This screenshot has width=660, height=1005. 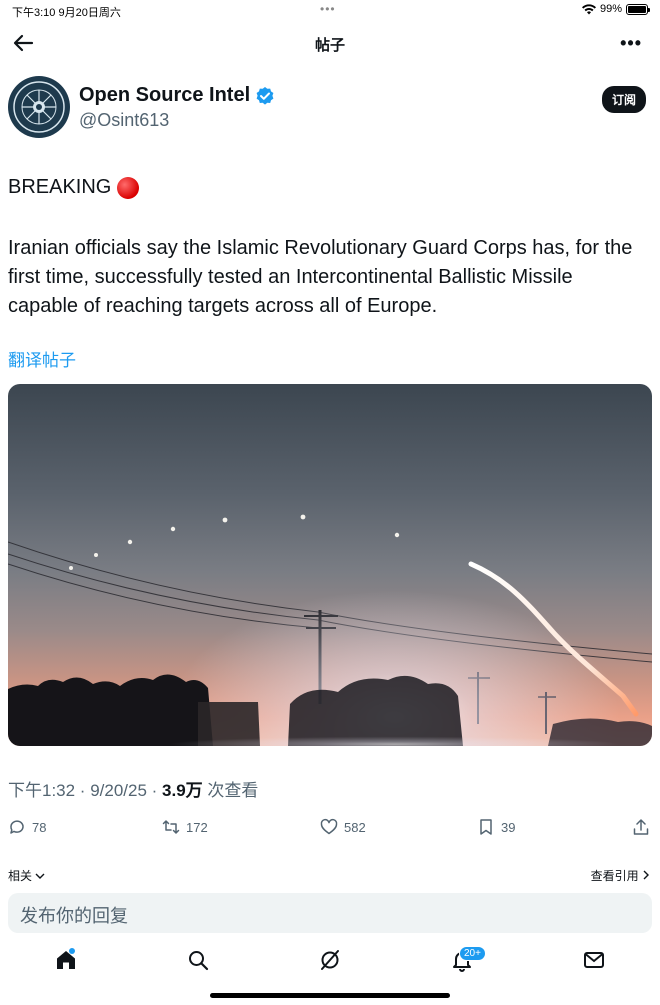 What do you see at coordinates (472, 953) in the screenshot?
I see `notifications-badge: 20+` at bounding box center [472, 953].